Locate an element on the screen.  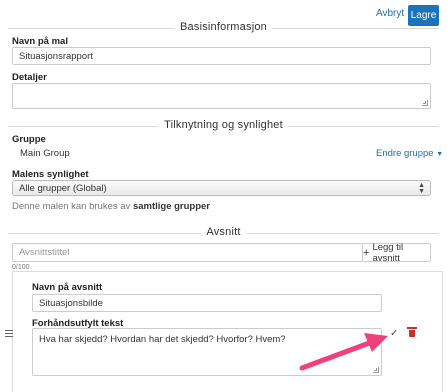
visibility-select: Alle grupper (Global) ▲ ▼ is located at coordinates (221, 188).